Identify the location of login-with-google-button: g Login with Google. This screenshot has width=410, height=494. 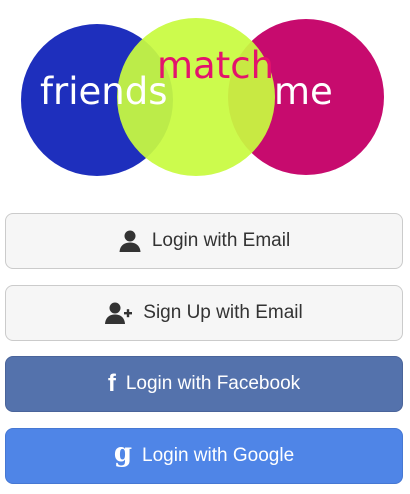
(204, 456).